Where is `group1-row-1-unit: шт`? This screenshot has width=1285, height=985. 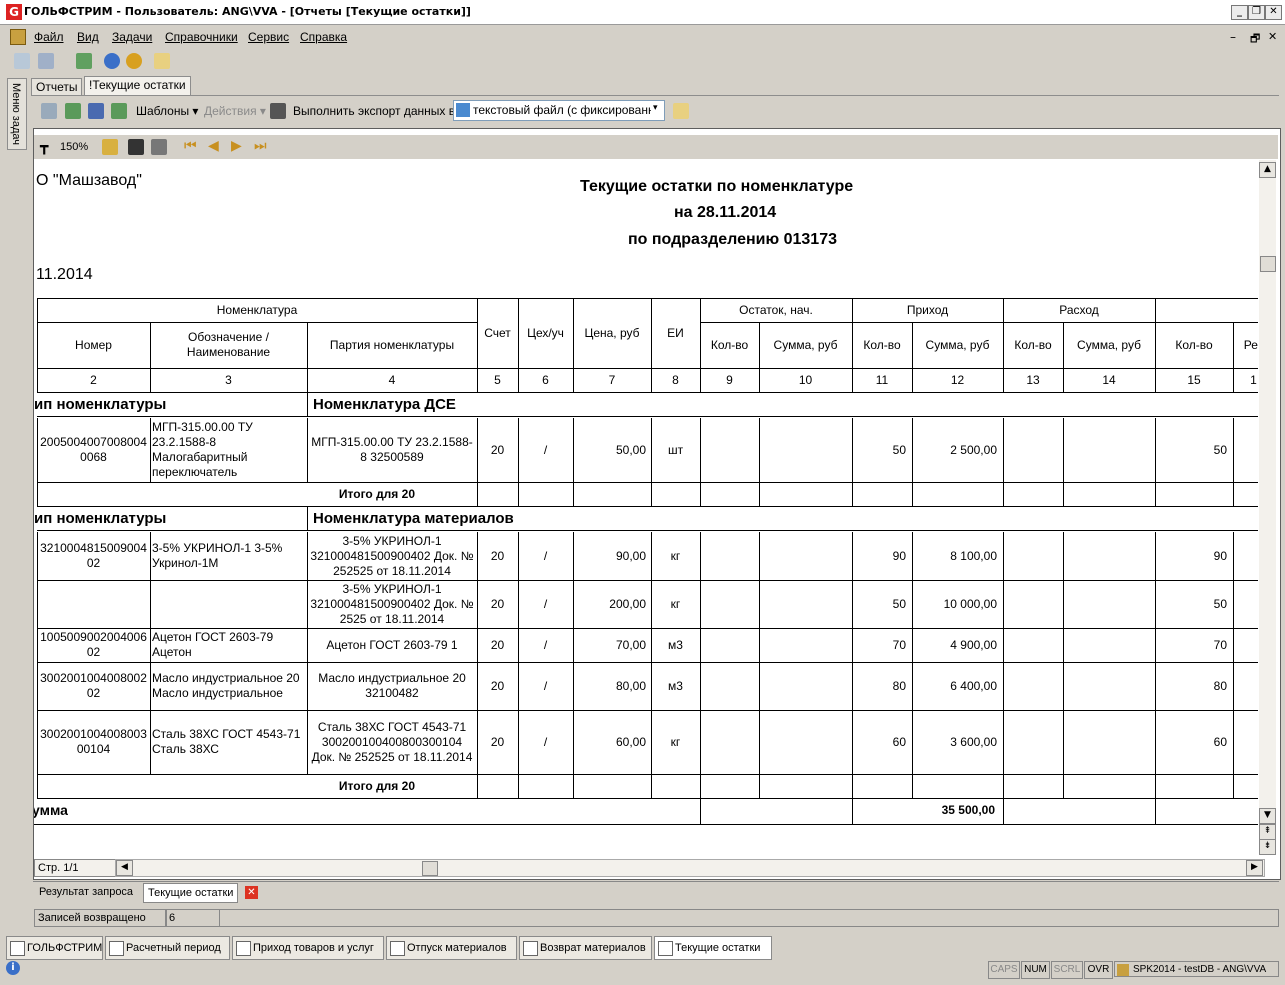
group1-row-1-unit: шт is located at coordinates (675, 449).